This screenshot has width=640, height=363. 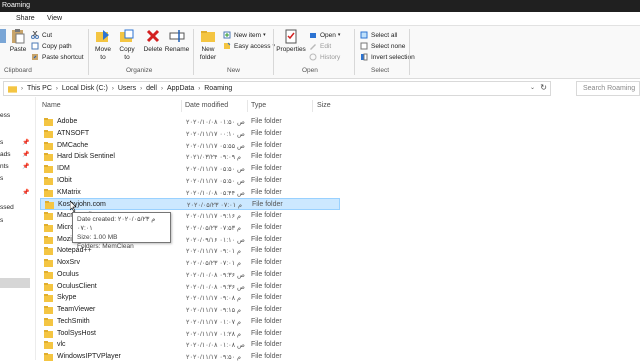 What do you see at coordinates (51, 46) in the screenshot?
I see `copy-path-button: Copy path` at bounding box center [51, 46].